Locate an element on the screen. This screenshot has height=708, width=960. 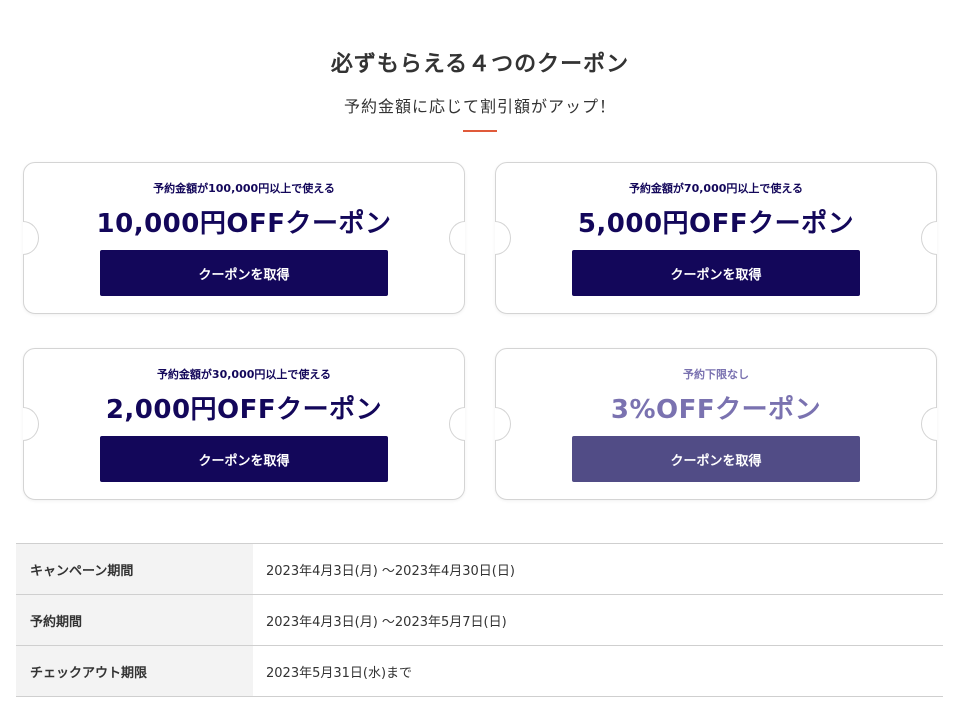
table-row-label: 予約期間 is located at coordinates (134, 620).